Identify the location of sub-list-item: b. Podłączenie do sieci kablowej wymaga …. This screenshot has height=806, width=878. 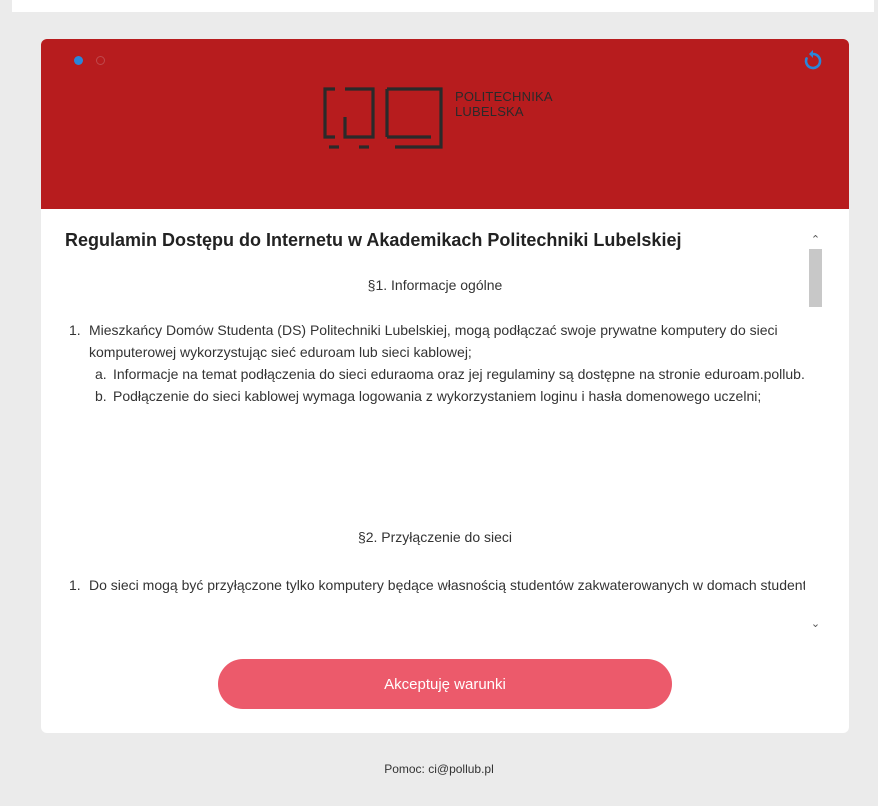
(435, 396).